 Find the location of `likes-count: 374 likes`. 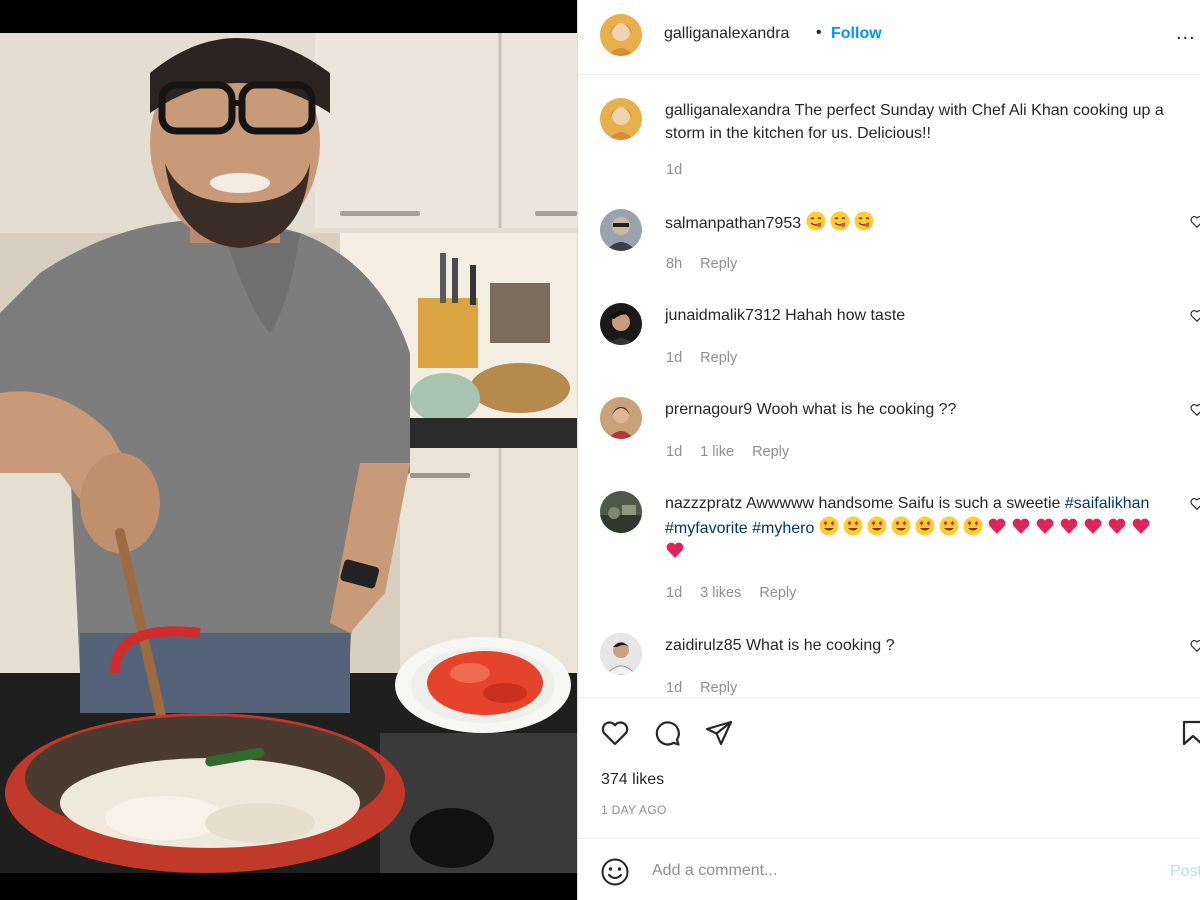

likes-count: 374 likes is located at coordinates (632, 780).